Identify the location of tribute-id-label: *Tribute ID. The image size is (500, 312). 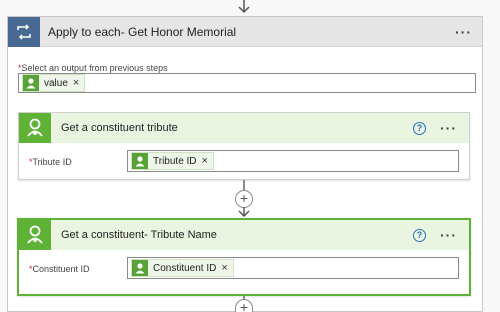
(50, 162).